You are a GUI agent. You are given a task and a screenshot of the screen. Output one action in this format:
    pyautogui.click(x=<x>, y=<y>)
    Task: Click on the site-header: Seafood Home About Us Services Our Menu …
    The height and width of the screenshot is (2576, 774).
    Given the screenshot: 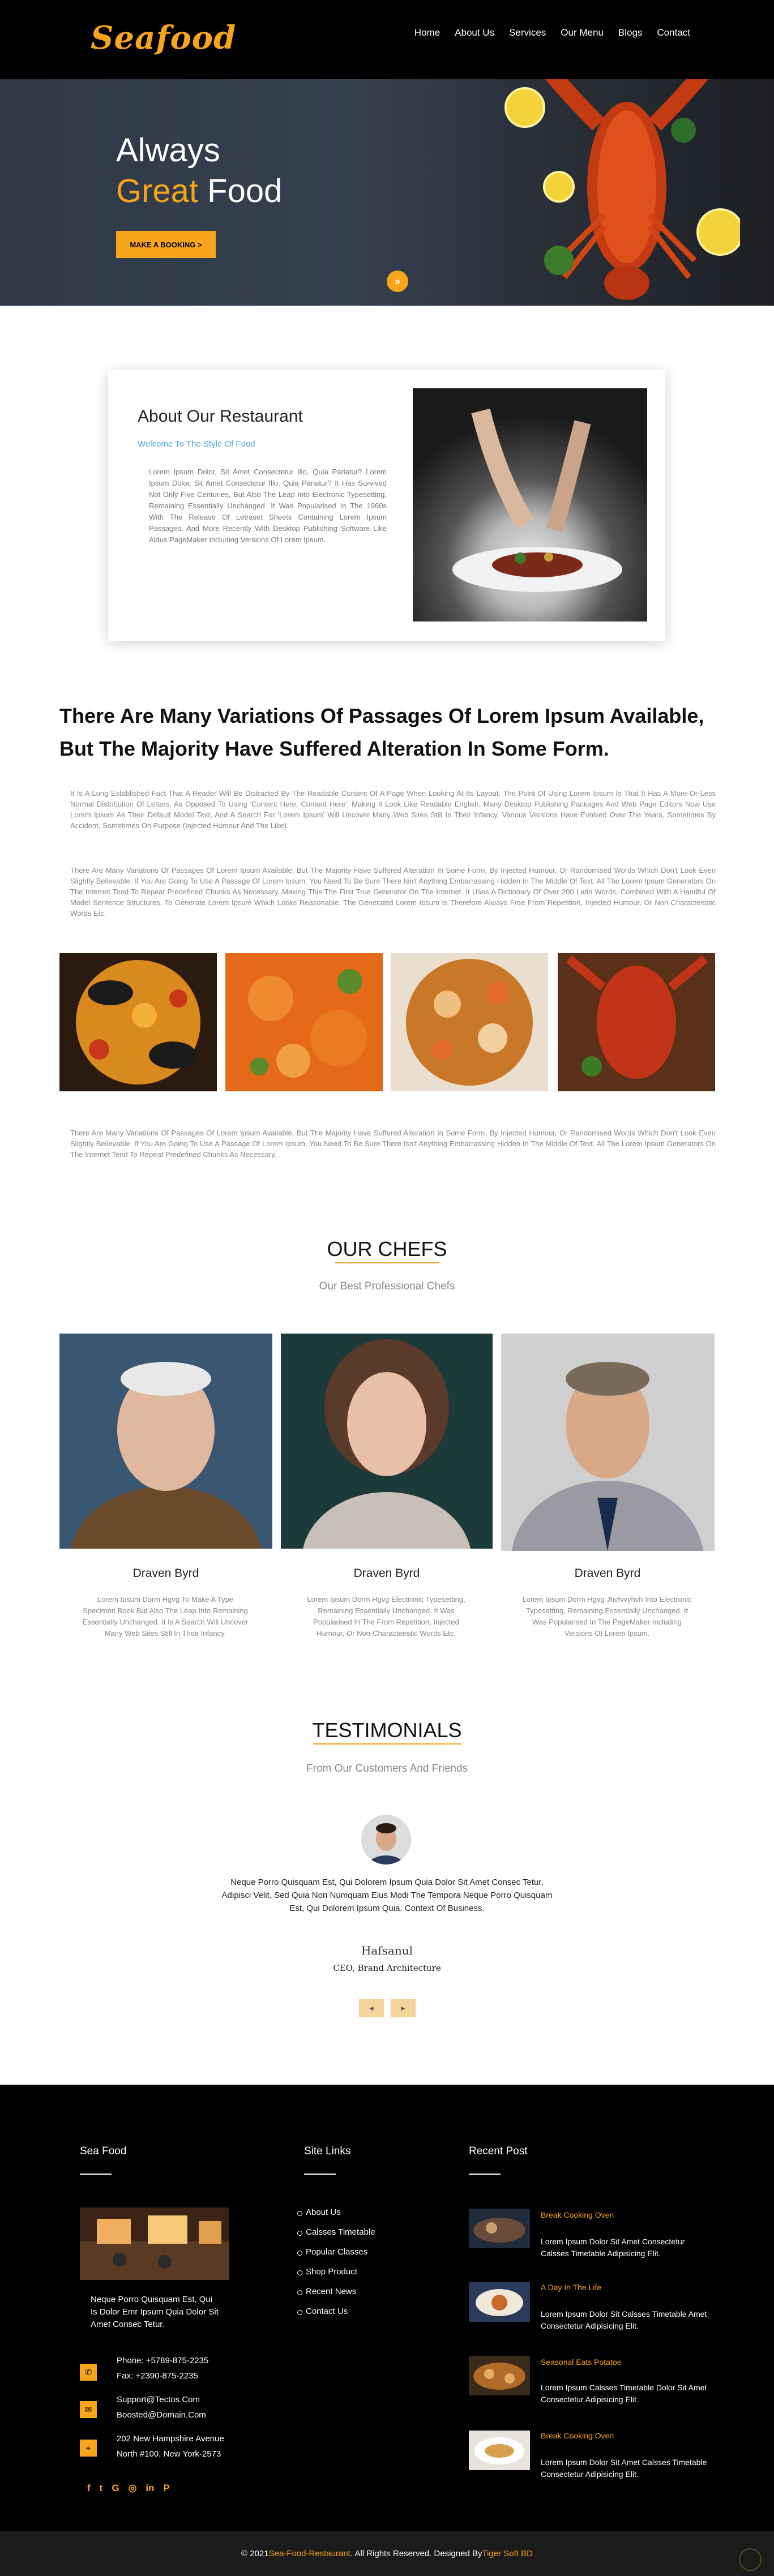 What is the action you would take?
    pyautogui.click(x=387, y=39)
    